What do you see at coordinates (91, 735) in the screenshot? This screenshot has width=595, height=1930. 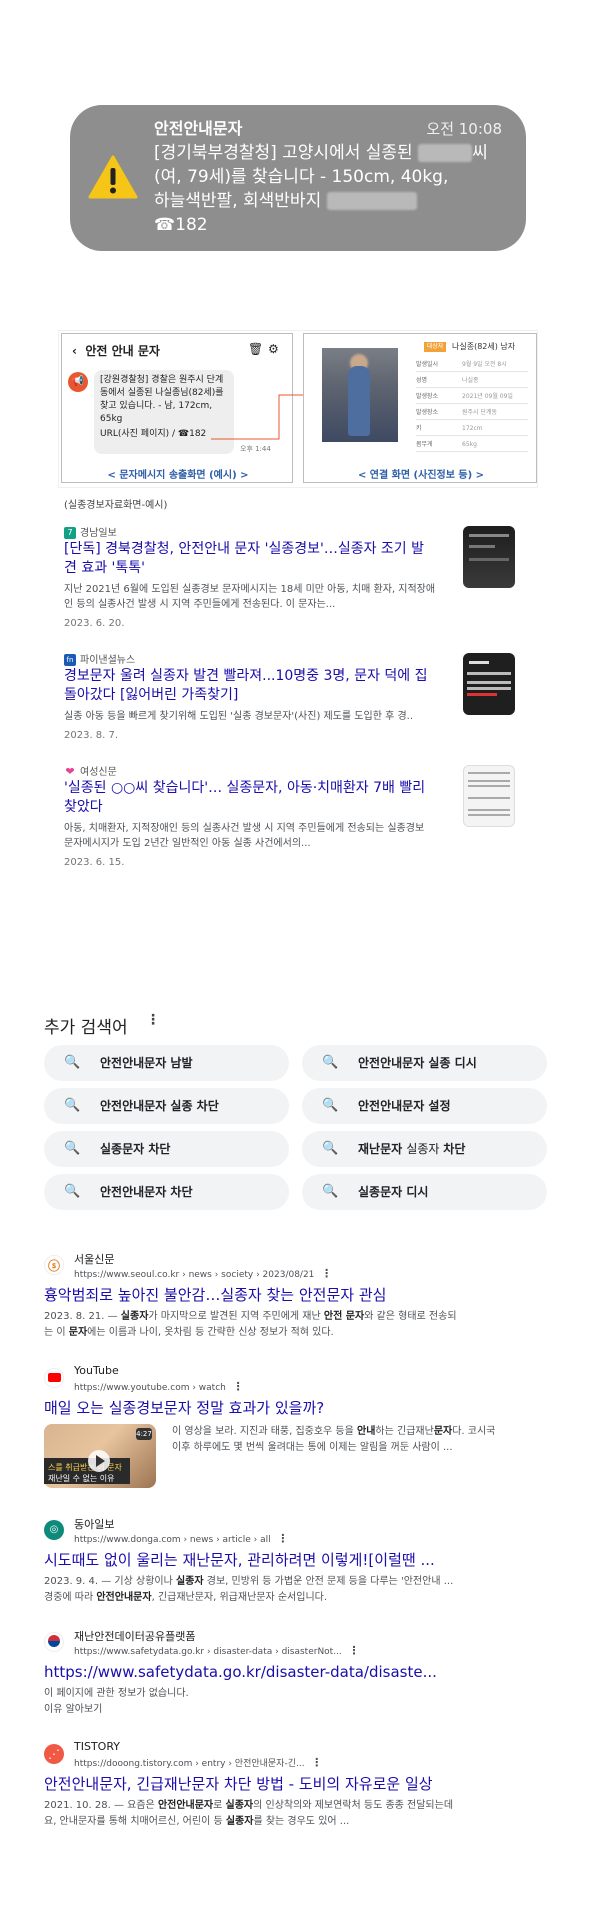 I see `news-date: 2023. 8. 7.` at bounding box center [91, 735].